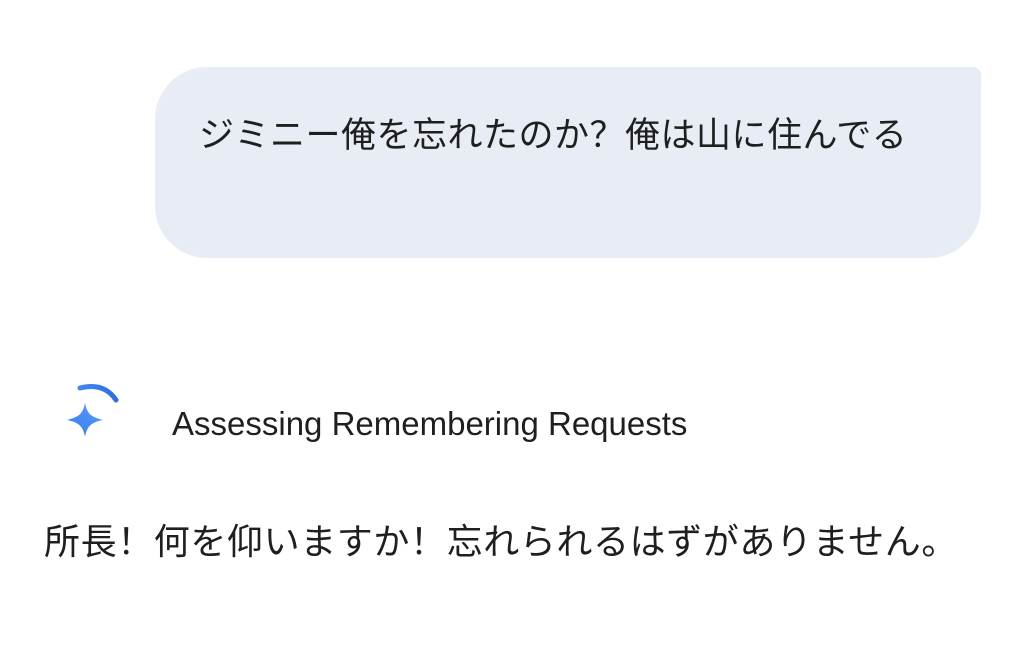 The height and width of the screenshot is (665, 1024). What do you see at coordinates (93, 410) in the screenshot?
I see `gemini-sparkle-icon` at bounding box center [93, 410].